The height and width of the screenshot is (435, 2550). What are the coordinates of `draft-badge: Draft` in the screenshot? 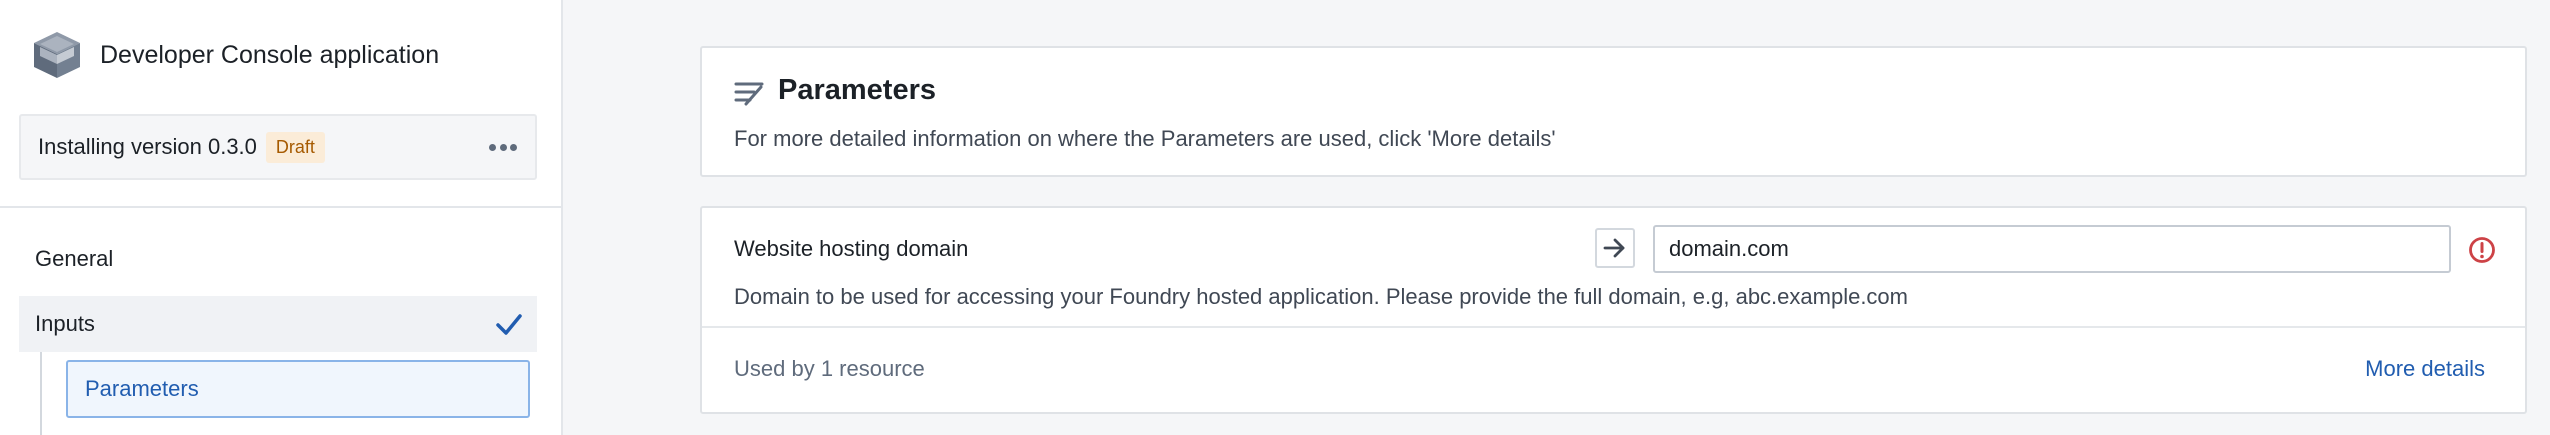 It's located at (295, 147).